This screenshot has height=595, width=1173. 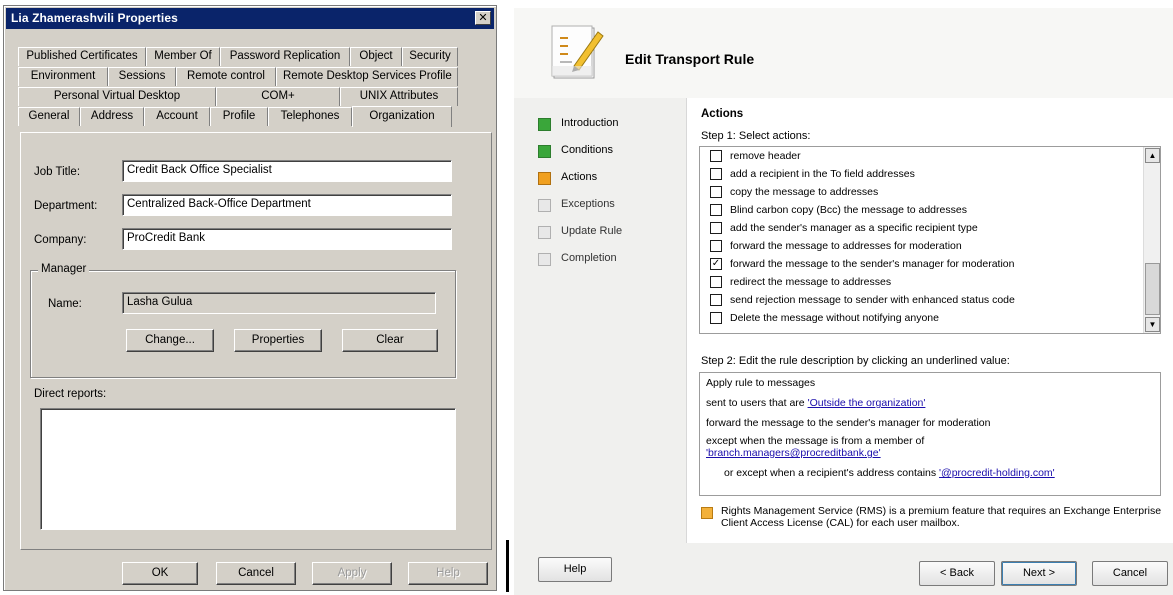 What do you see at coordinates (756, 136) in the screenshot?
I see `step1-label: Step 1: Select actions:` at bounding box center [756, 136].